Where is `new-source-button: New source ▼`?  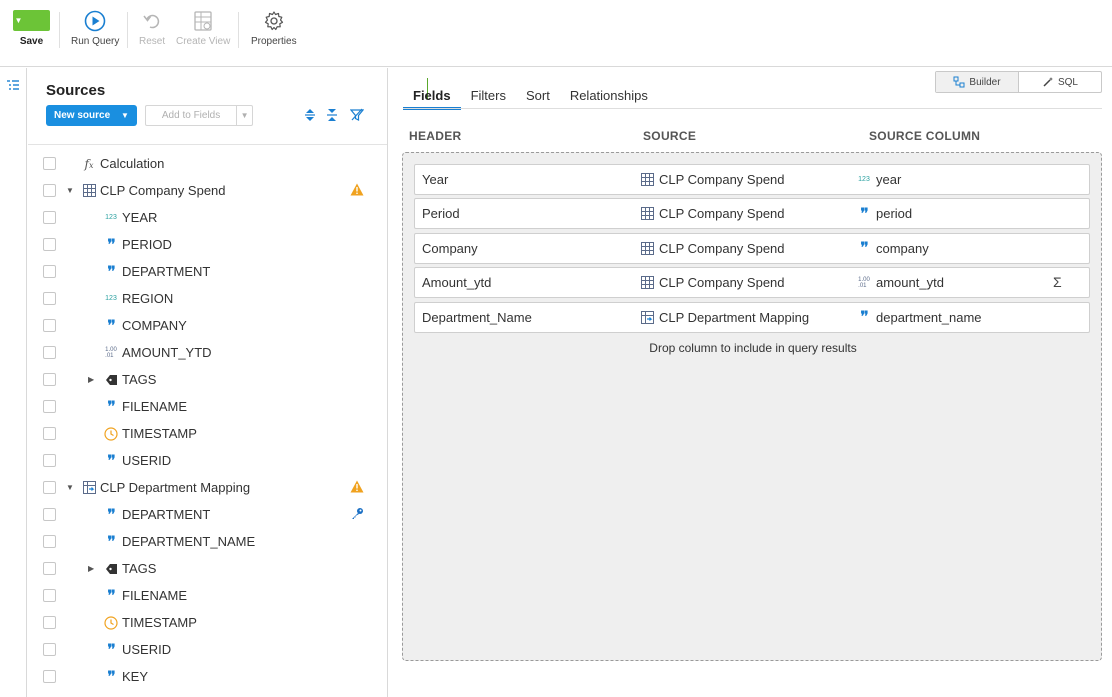 new-source-button: New source ▼ is located at coordinates (91, 115).